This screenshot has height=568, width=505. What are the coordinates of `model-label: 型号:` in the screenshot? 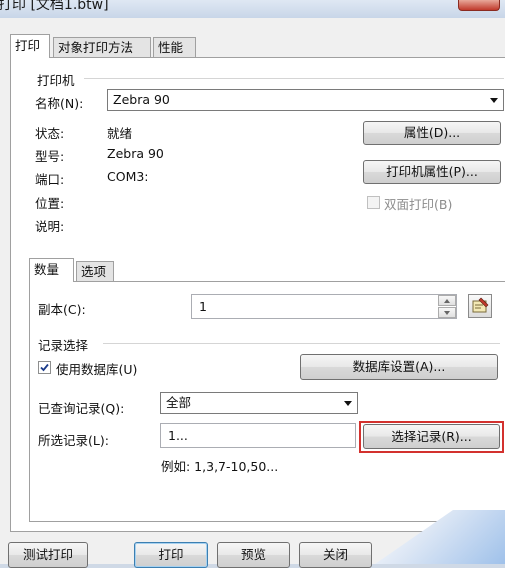 It's located at (50, 156).